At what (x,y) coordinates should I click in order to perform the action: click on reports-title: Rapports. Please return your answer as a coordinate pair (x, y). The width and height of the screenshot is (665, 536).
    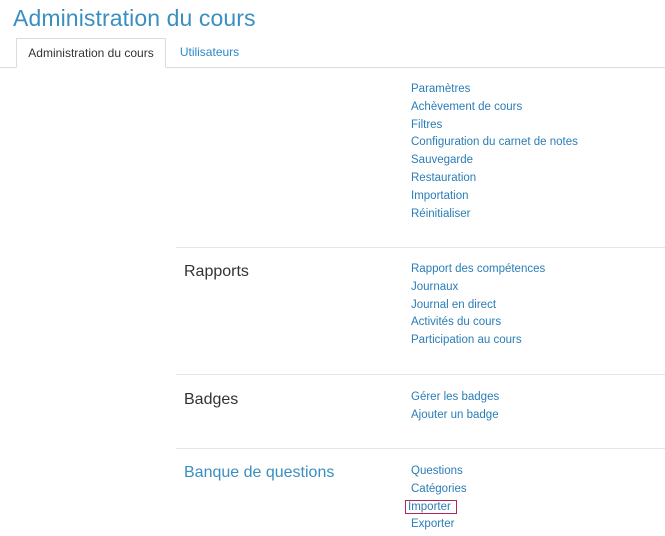
    Looking at the image, I should click on (216, 271).